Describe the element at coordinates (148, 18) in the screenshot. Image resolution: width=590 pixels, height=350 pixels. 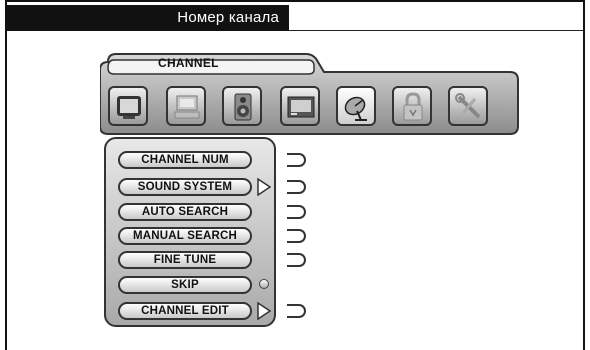
I see `header-bar: Номер канала` at that location.